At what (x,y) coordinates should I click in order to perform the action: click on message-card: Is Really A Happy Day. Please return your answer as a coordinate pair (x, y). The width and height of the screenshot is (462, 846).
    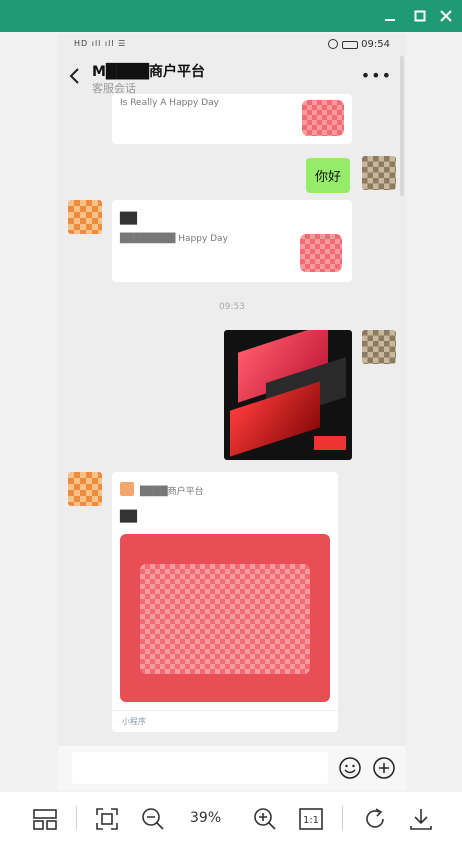
    Looking at the image, I should click on (232, 119).